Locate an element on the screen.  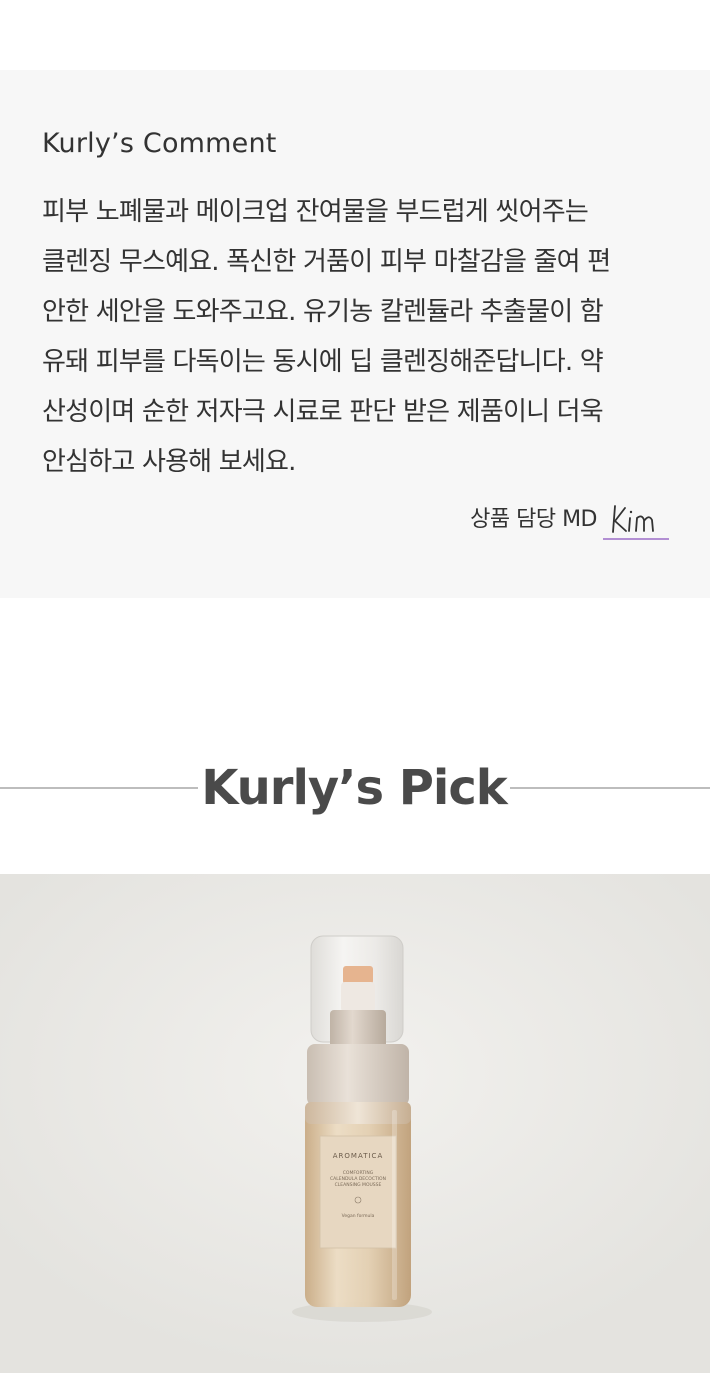
comment-line: 안한 세안을 도와주고요. 유기농 칼렌듈라 추출물이 함 is located at coordinates (323, 312).